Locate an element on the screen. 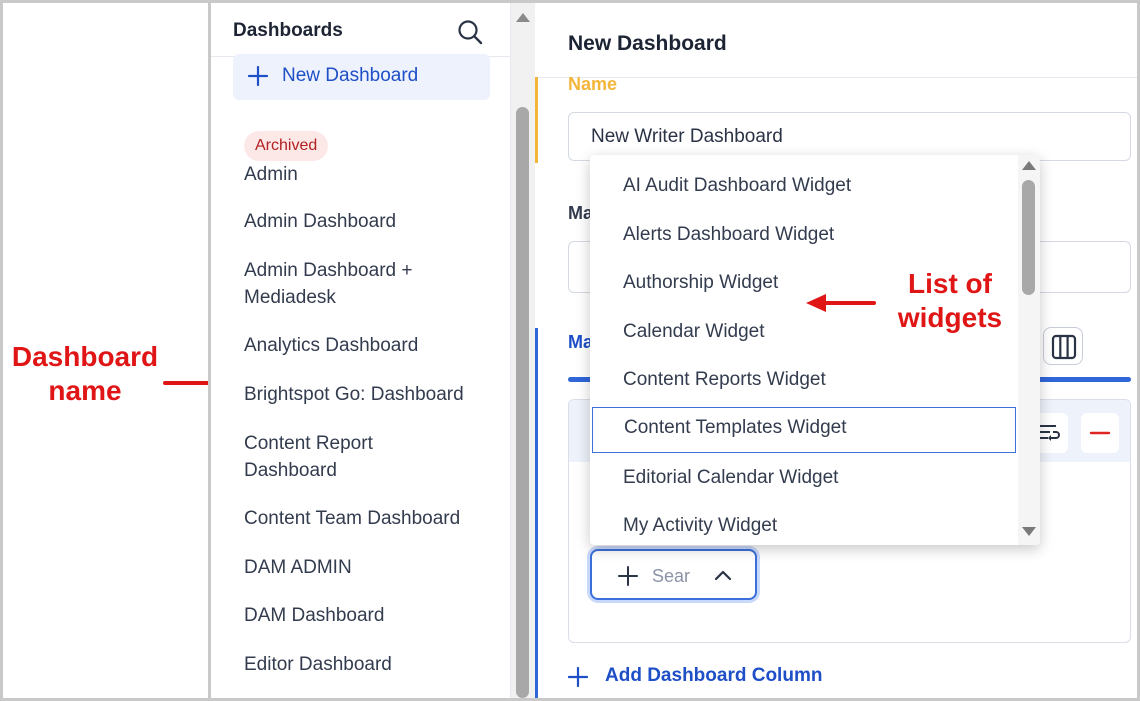 This screenshot has height=701, width=1140. annotation-list-of-widgets-line2: widgets is located at coordinates (950, 317).